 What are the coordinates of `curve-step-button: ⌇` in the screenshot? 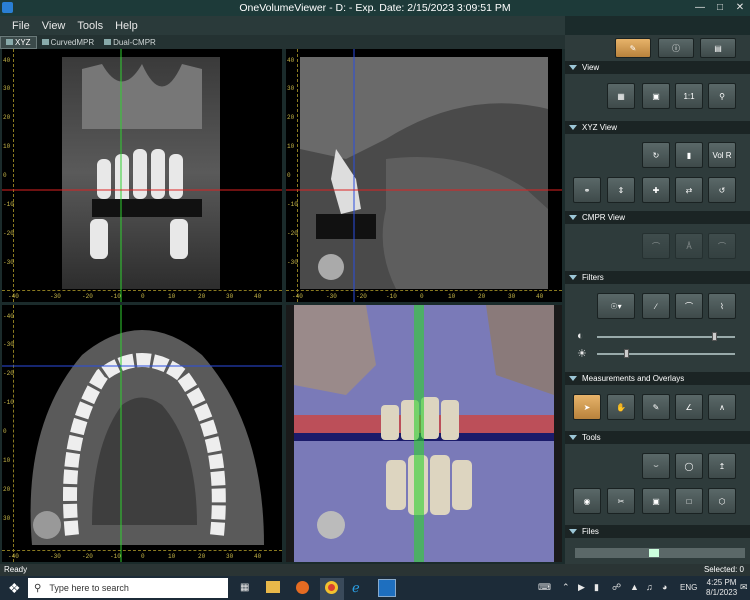 It's located at (722, 306).